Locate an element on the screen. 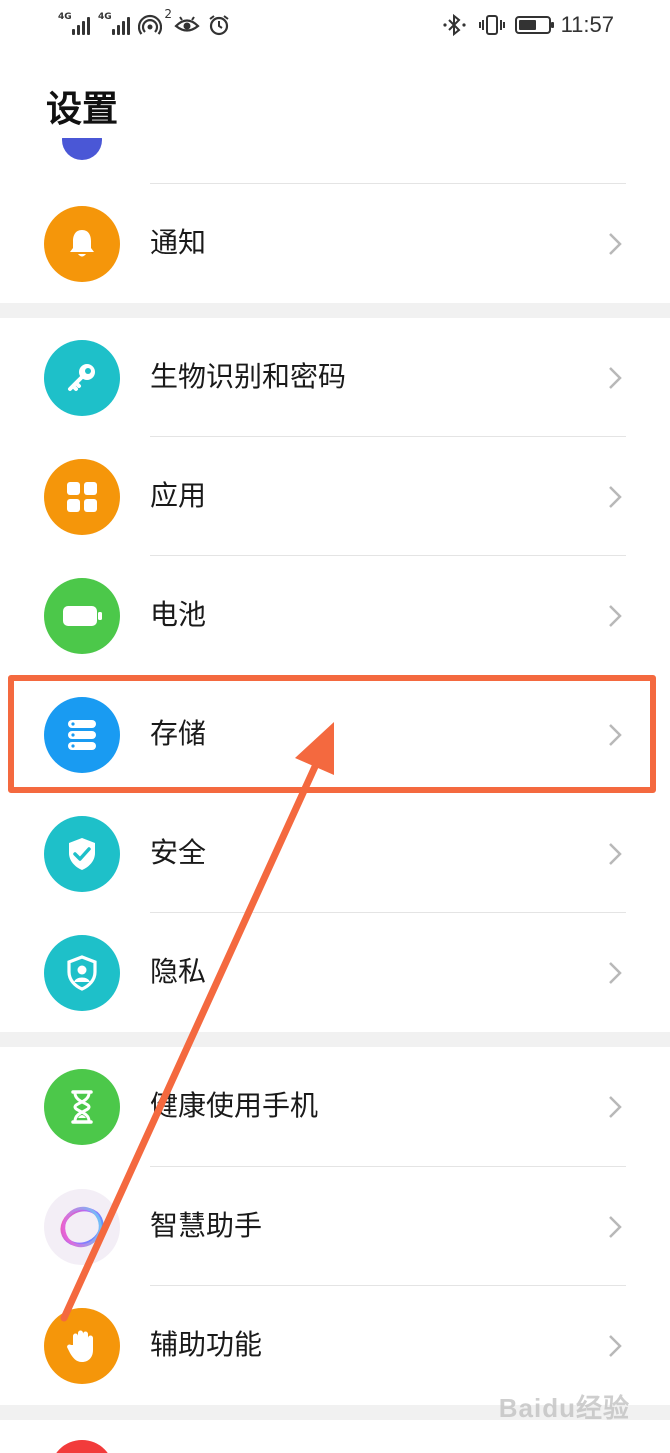 This screenshot has height=1453, width=670. settings-item-privacy: 隐私 is located at coordinates (335, 972).